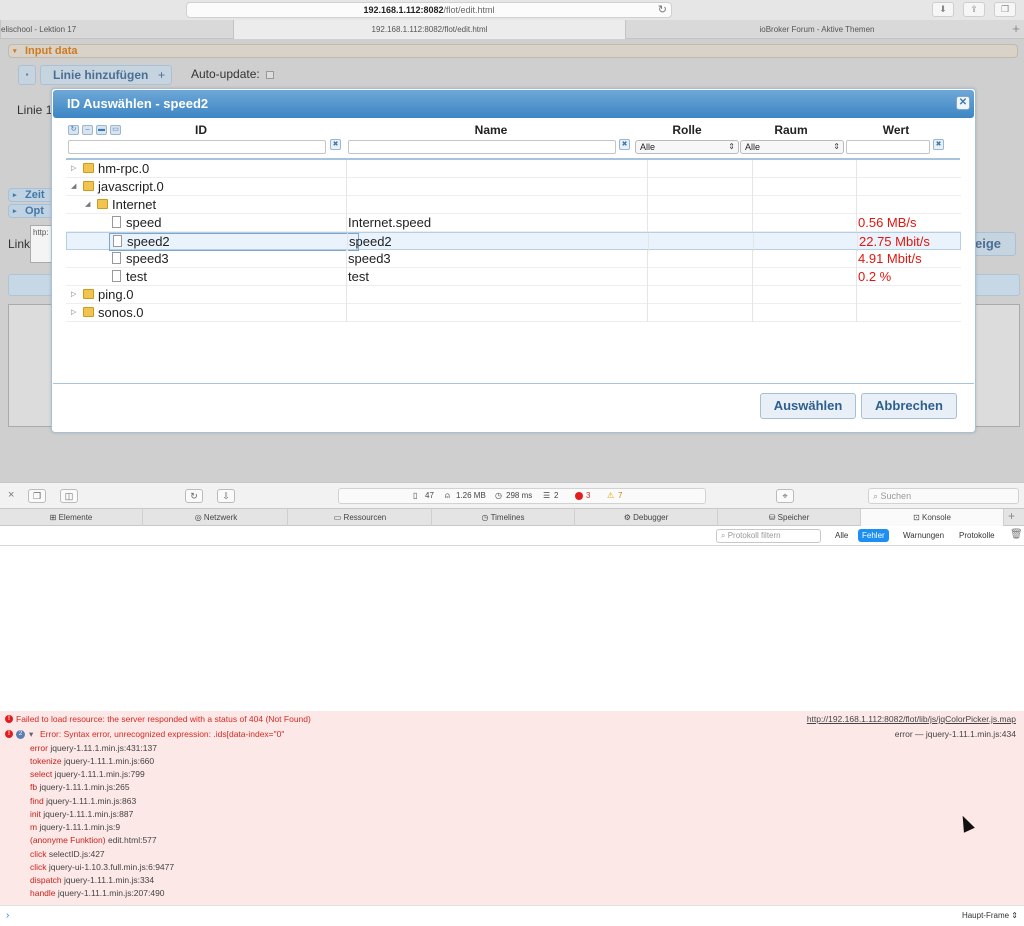 This screenshot has width=1024, height=926. I want to click on time-value: 298 ms, so click(519, 495).